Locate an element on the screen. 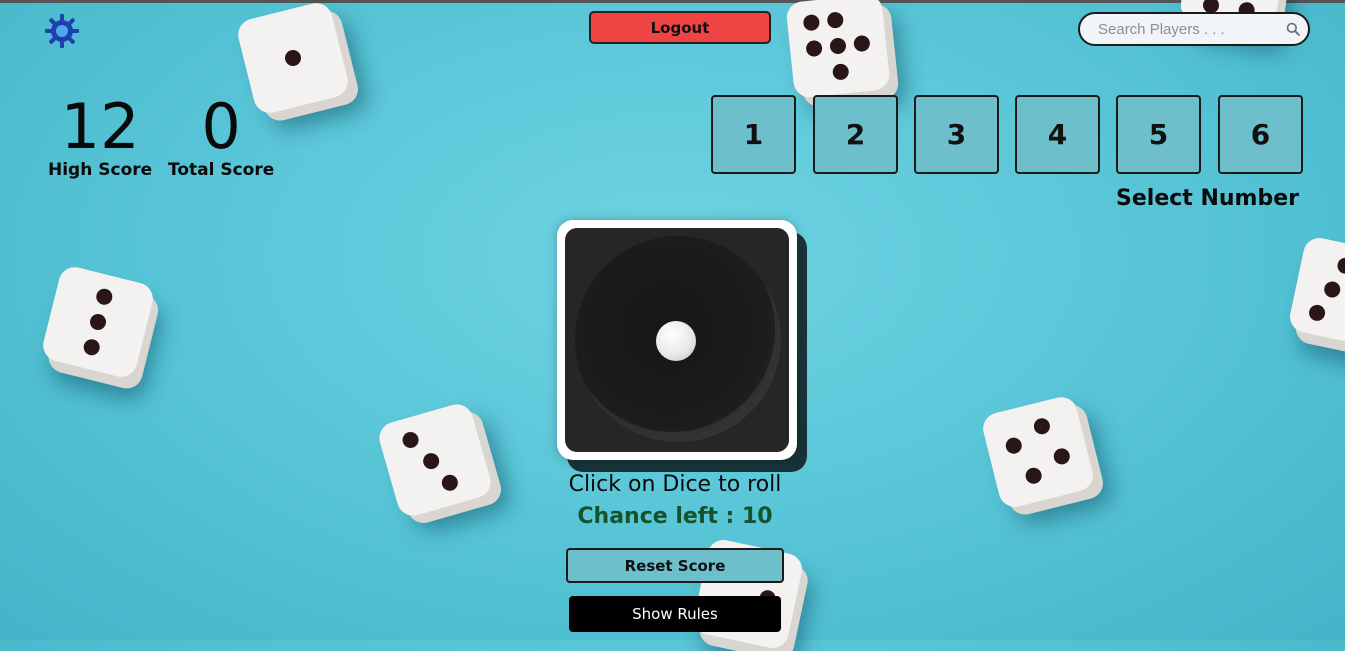 This screenshot has height=651, width=1345. dice-pip is located at coordinates (676, 341).